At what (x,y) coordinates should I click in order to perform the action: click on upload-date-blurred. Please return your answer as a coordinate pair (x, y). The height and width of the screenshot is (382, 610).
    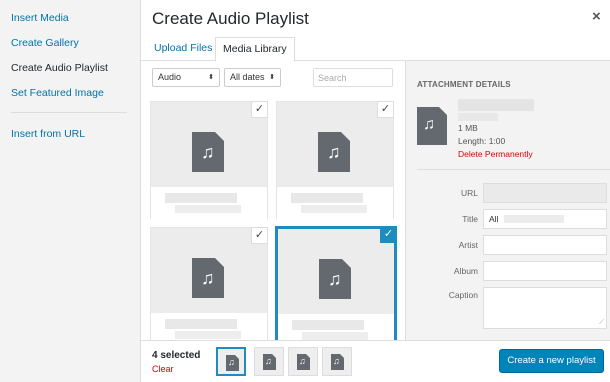
    Looking at the image, I should click on (478, 117).